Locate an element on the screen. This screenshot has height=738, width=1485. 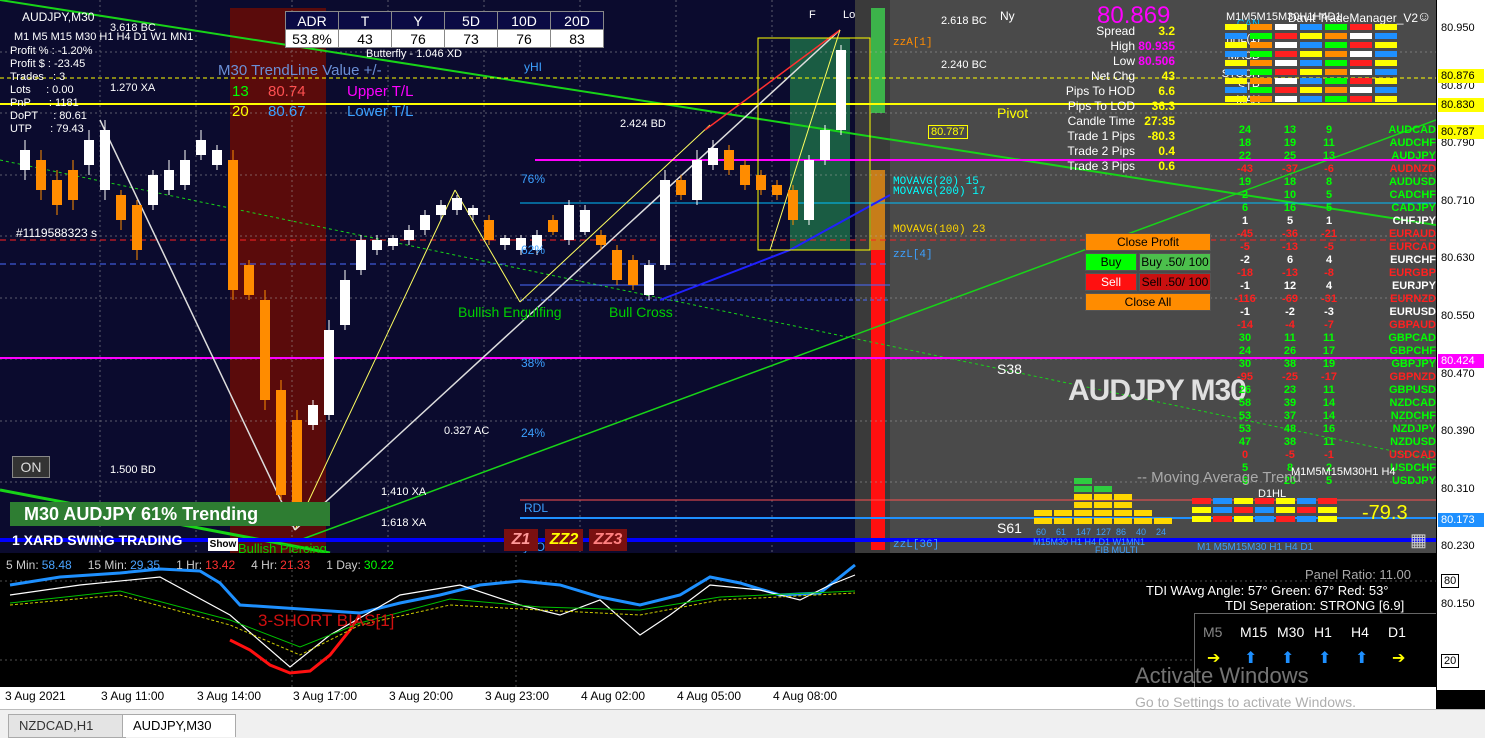
lower-label: Lower T/L is located at coordinates (380, 111).